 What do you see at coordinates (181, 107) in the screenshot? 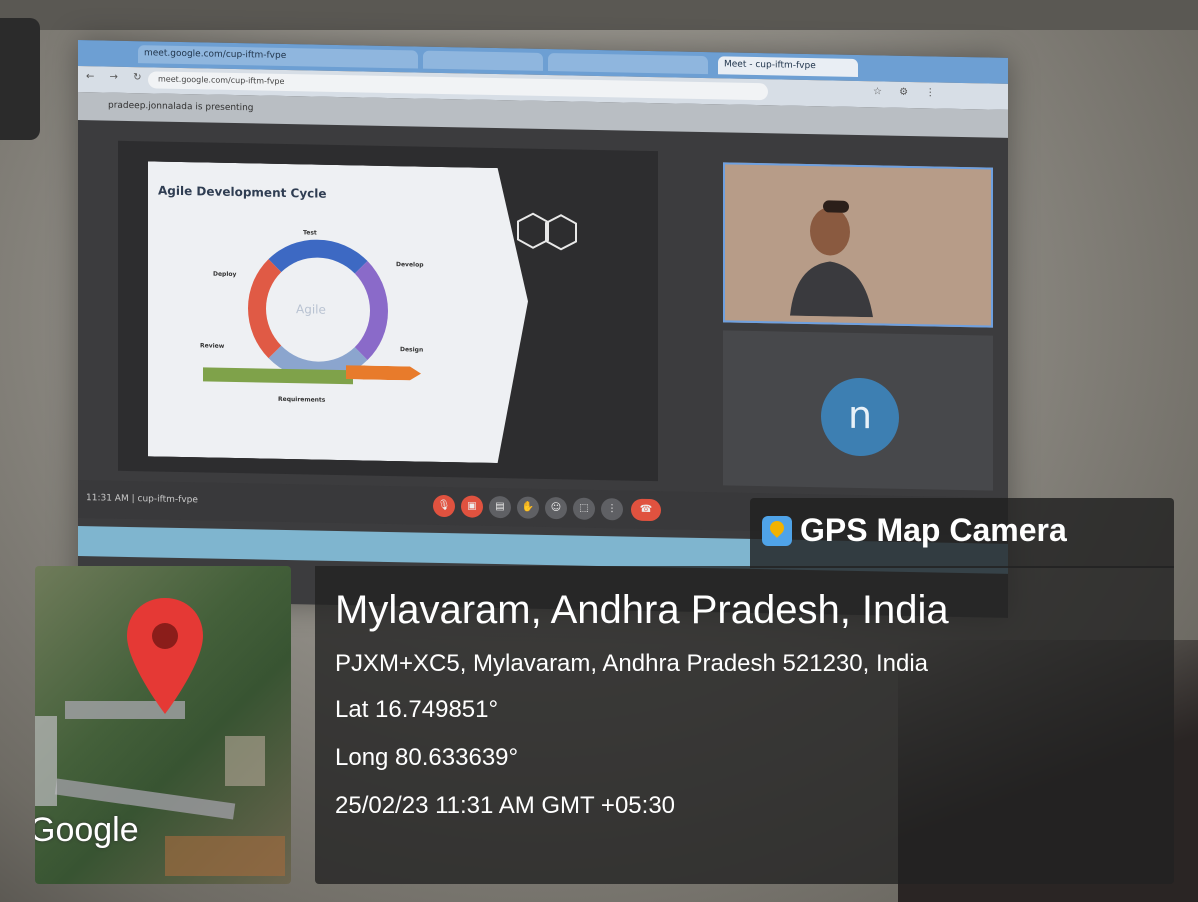
I see `presenting-text: pradeep.jonnalada is presenting` at bounding box center [181, 107].